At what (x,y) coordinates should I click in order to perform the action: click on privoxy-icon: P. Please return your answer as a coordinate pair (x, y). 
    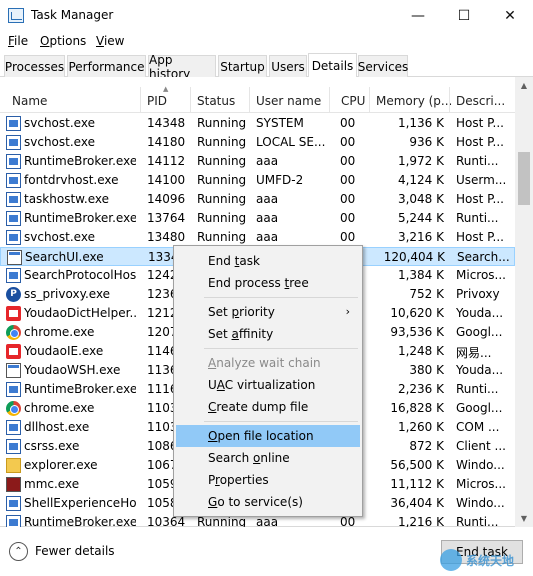
    Looking at the image, I should click on (13, 294).